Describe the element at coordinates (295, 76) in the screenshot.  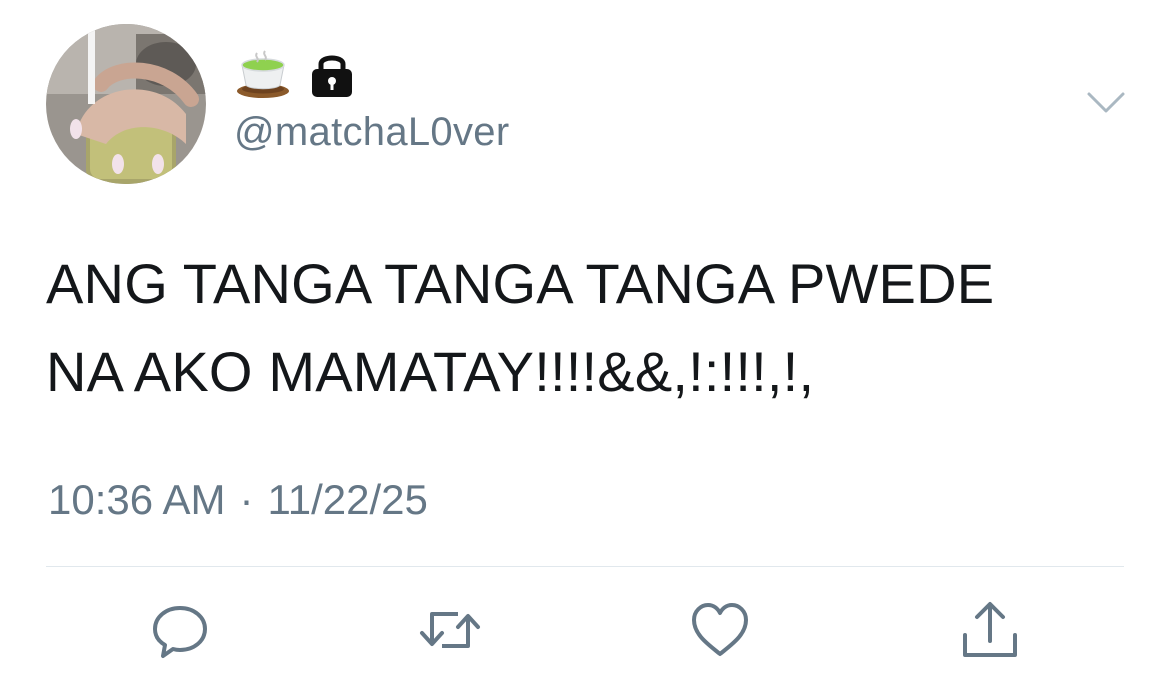
I see `display-name` at that location.